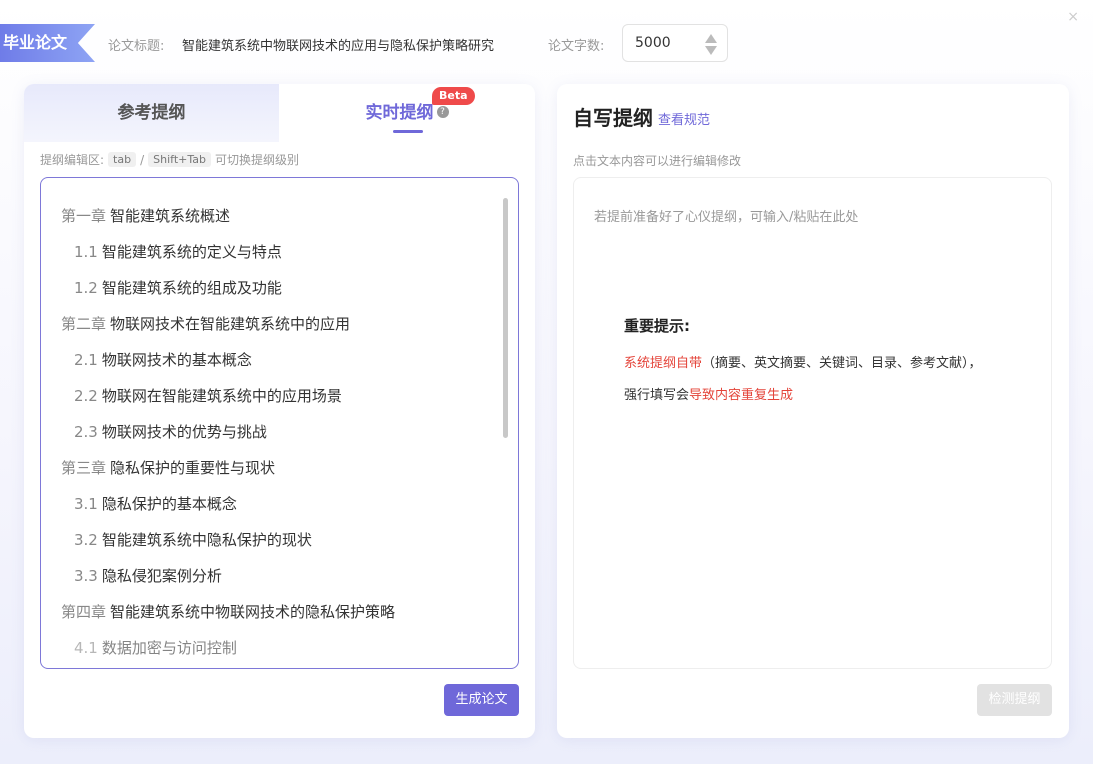  Describe the element at coordinates (1014, 700) in the screenshot. I see `check-outline-button: 检测提纲` at that location.